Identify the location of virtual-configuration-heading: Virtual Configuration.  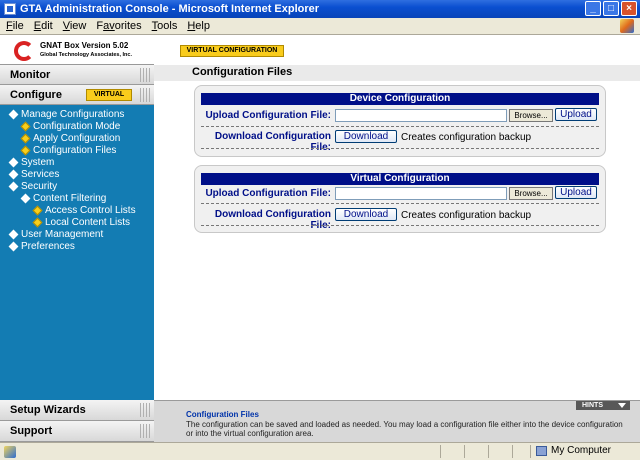
(400, 179).